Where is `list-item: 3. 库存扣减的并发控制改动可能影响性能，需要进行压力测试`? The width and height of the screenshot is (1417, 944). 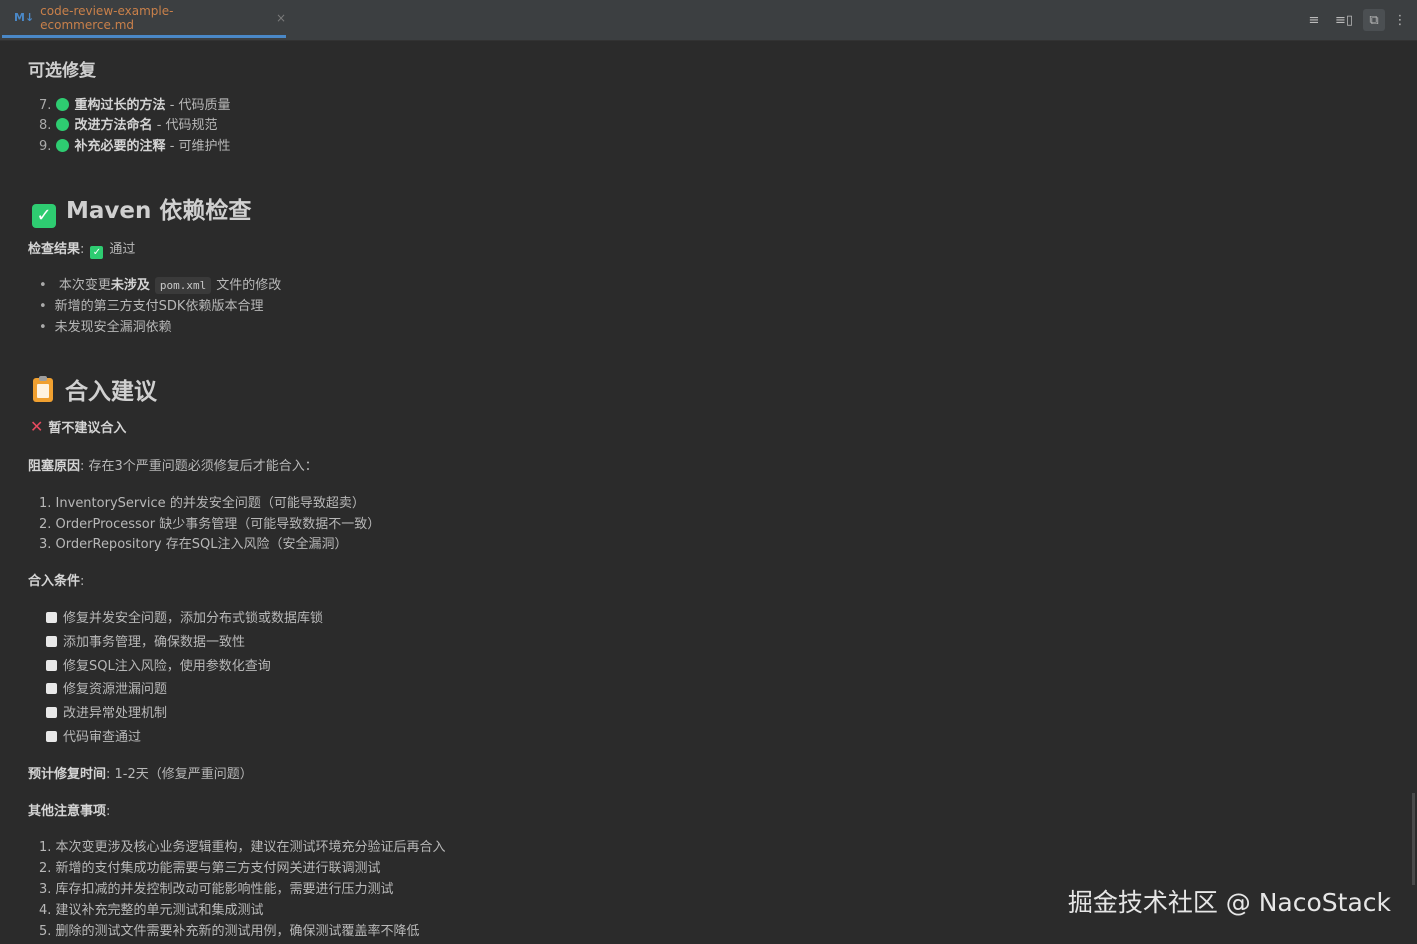 list-item: 3. 库存扣减的并发控制改动可能影响性能，需要进行压力测试 is located at coordinates (216, 889).